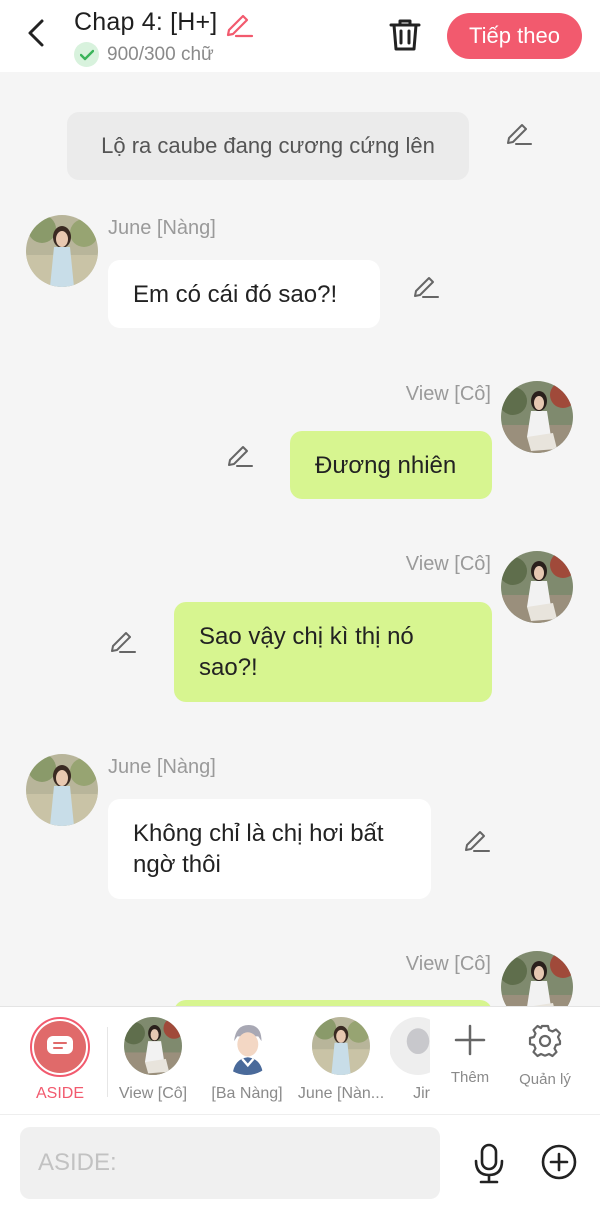  I want to click on next-button: Tiếp theo, so click(514, 36).